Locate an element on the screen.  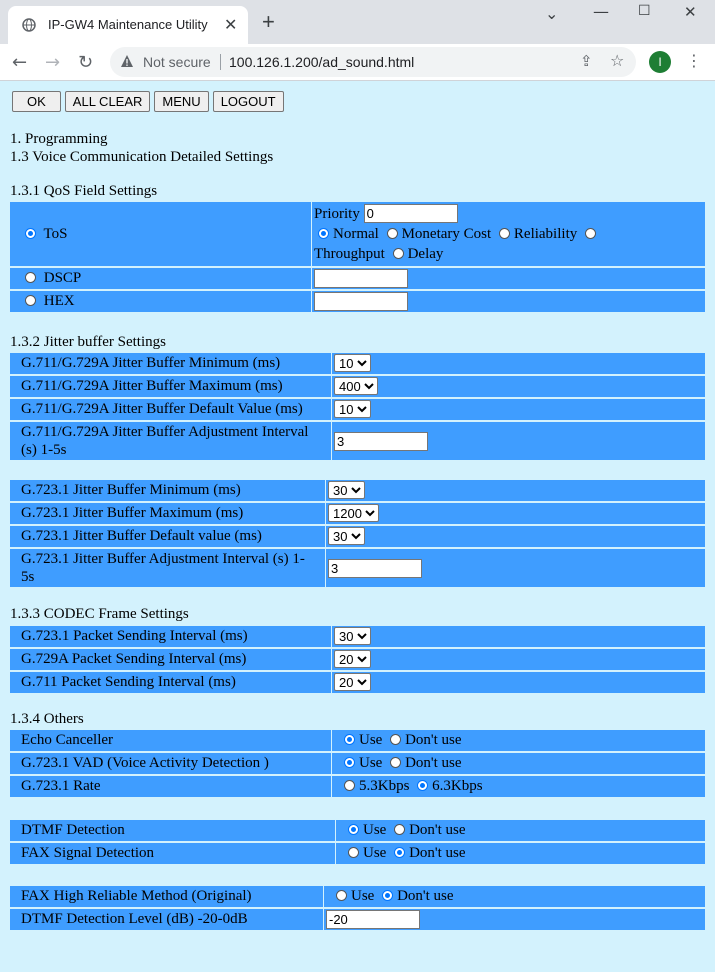
dtmf-options-cell: Use Don't use is located at coordinates (520, 830).